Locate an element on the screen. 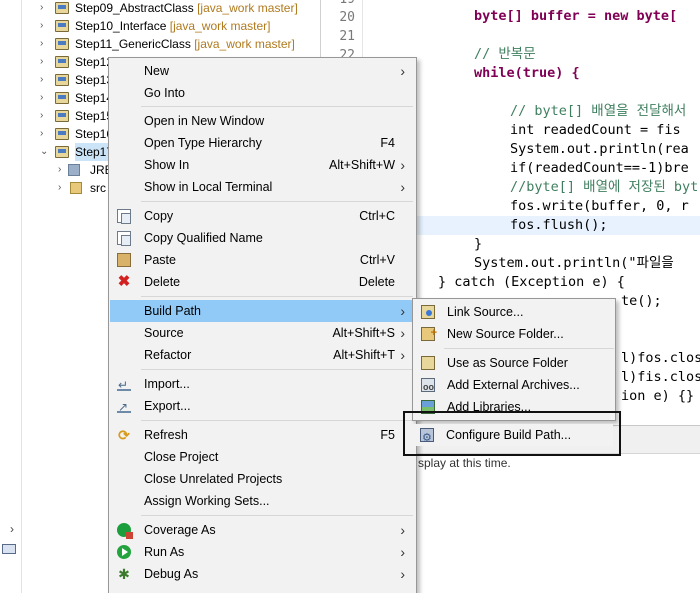 Image resolution: width=700 pixels, height=593 pixels. code-line: //byte[] 배열에 저장된 byt is located at coordinates (604, 187).